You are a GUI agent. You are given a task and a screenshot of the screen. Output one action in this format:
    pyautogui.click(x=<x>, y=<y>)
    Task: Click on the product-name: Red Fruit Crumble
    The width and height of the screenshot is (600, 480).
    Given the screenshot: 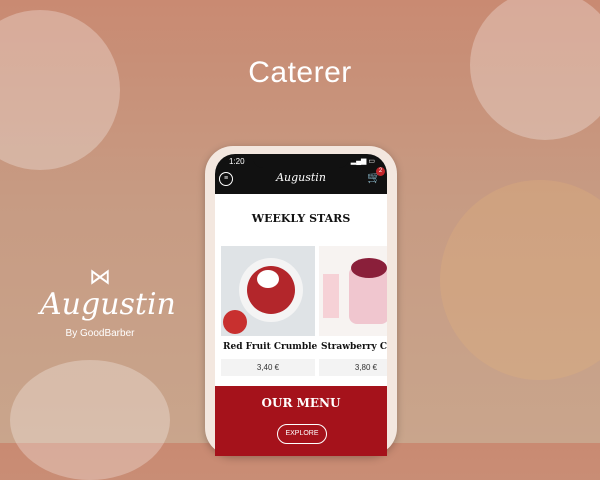 What is the action you would take?
    pyautogui.click(x=270, y=347)
    